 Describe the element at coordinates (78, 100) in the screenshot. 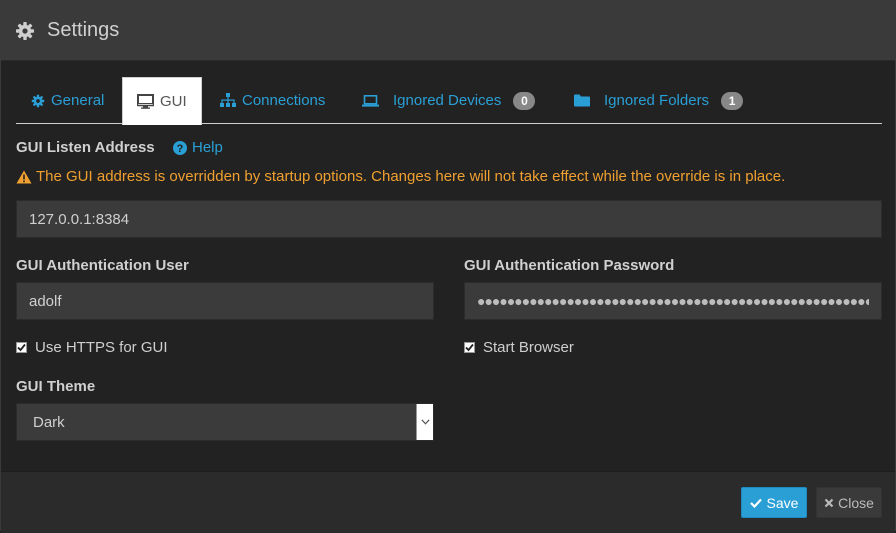

I see `tab-label: General` at that location.